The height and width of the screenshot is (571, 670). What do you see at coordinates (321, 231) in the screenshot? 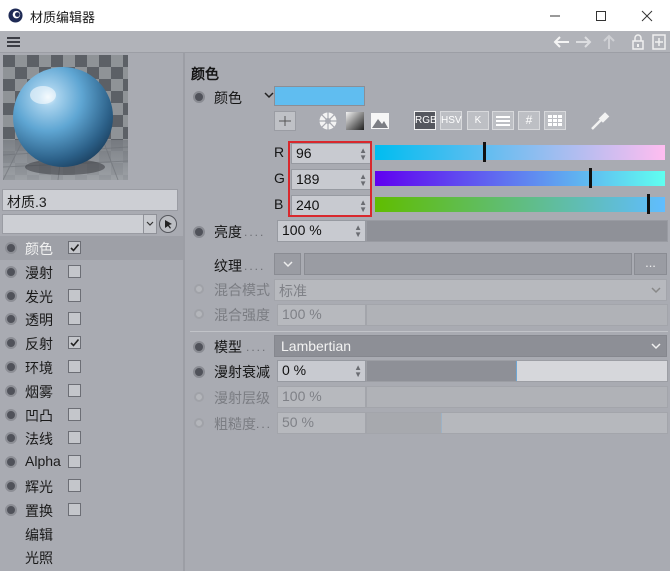
I see `brightness-value-field: 100 % ▲ ▼` at bounding box center [321, 231].